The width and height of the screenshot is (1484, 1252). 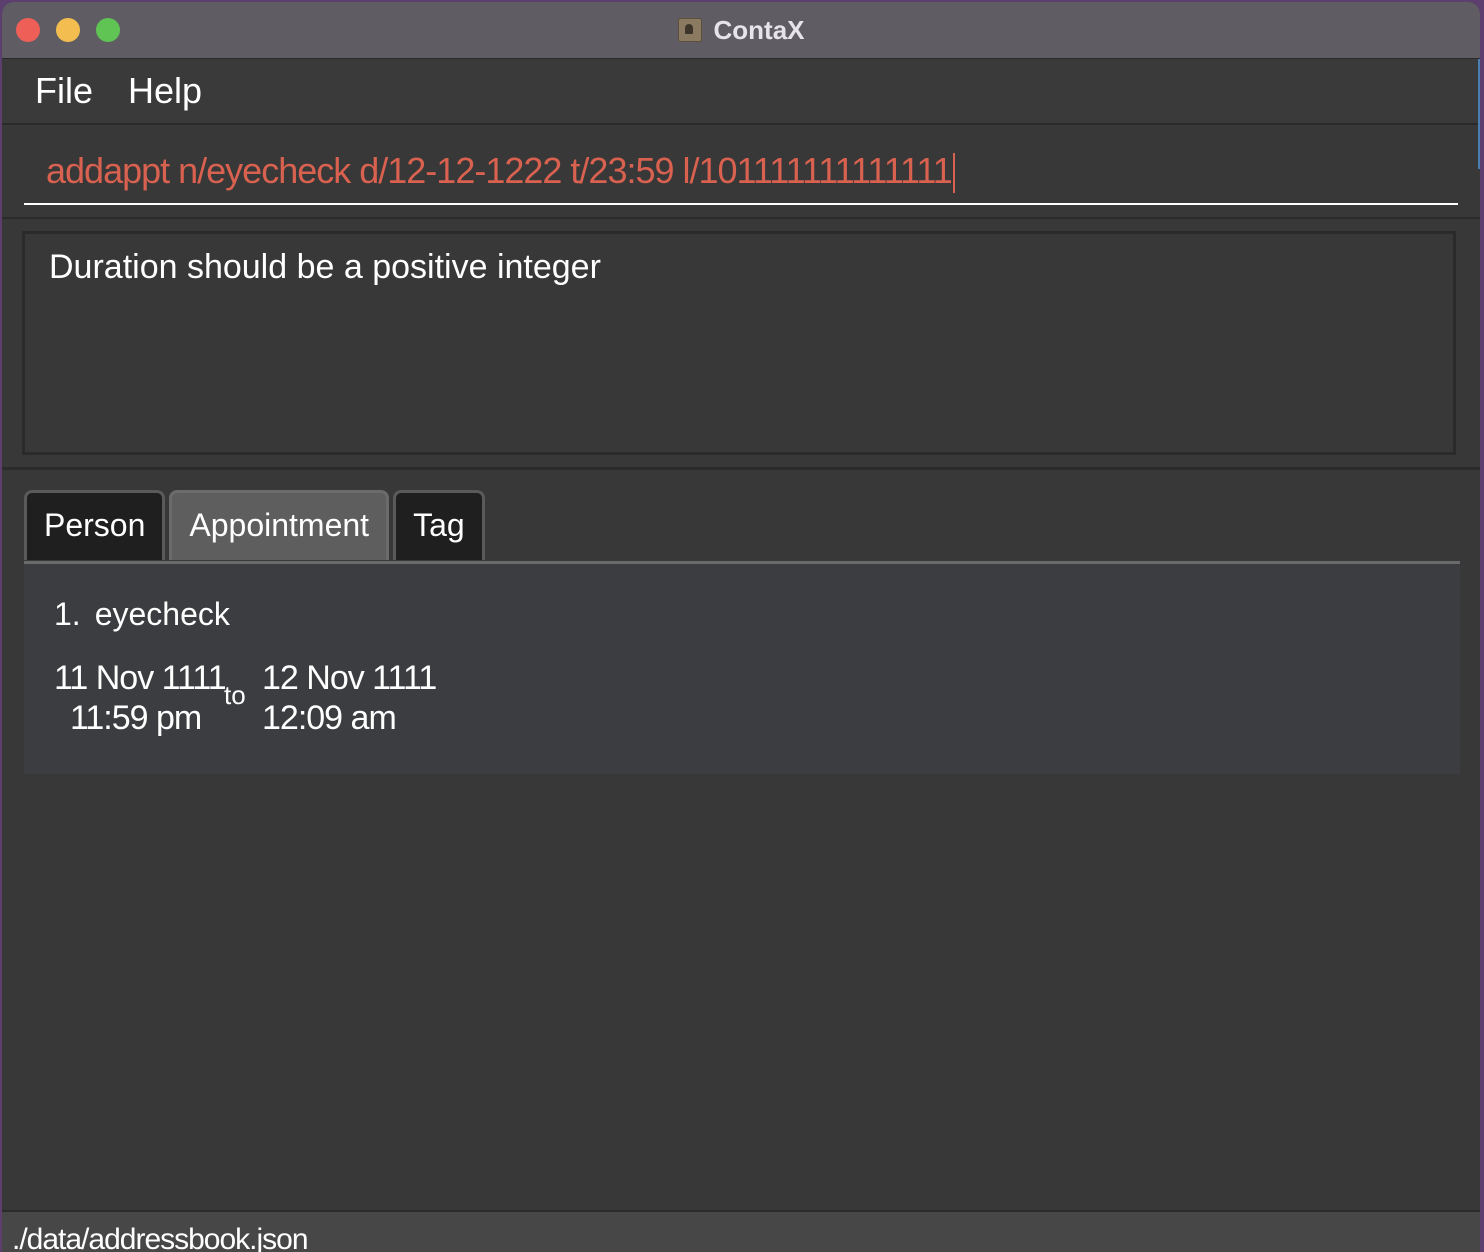 I want to click on appointment-end-date: 12 Nov 1111, so click(x=349, y=678).